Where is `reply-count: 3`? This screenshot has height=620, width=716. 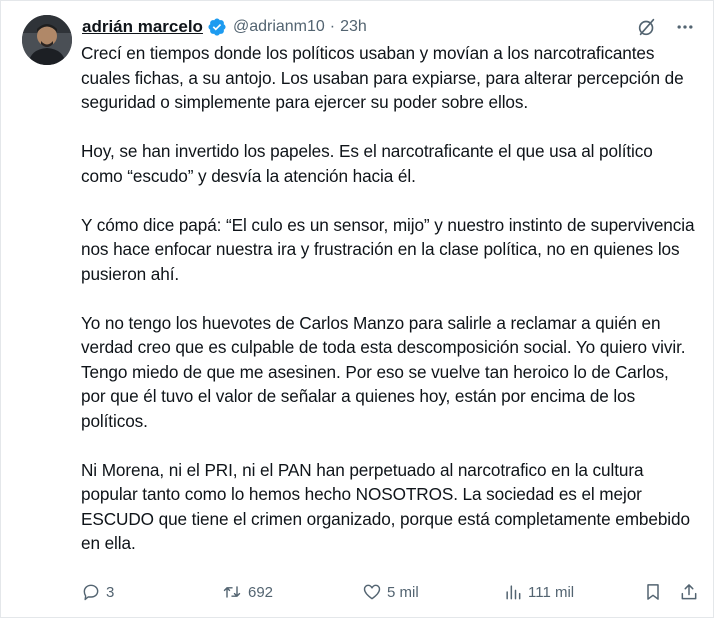
reply-count: 3 is located at coordinates (110, 592).